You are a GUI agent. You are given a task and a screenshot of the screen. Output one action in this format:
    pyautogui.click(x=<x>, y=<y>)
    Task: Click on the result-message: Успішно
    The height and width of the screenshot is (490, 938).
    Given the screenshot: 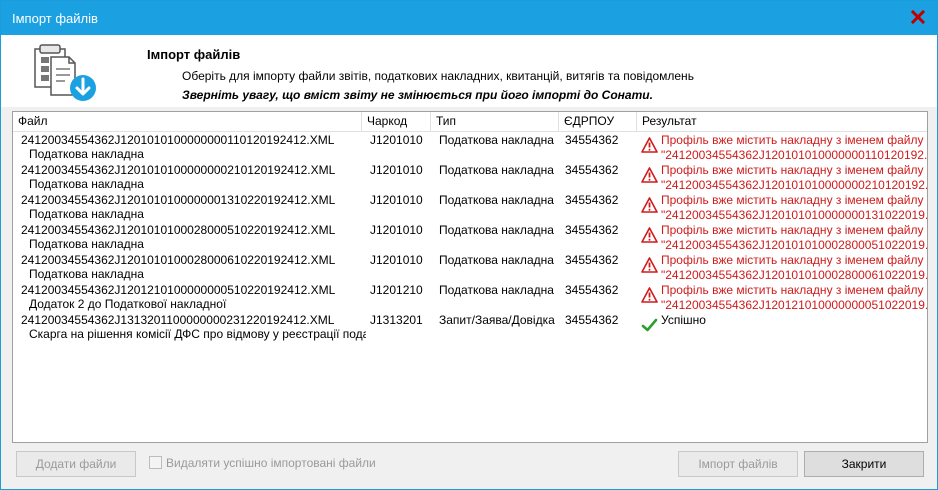 What is the action you would take?
    pyautogui.click(x=683, y=320)
    